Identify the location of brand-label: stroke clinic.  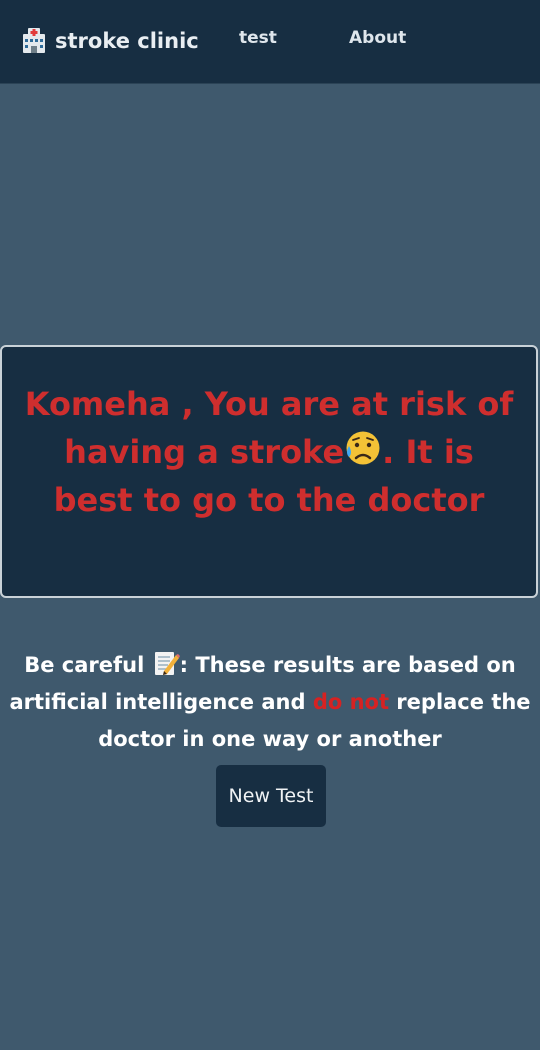
(127, 41).